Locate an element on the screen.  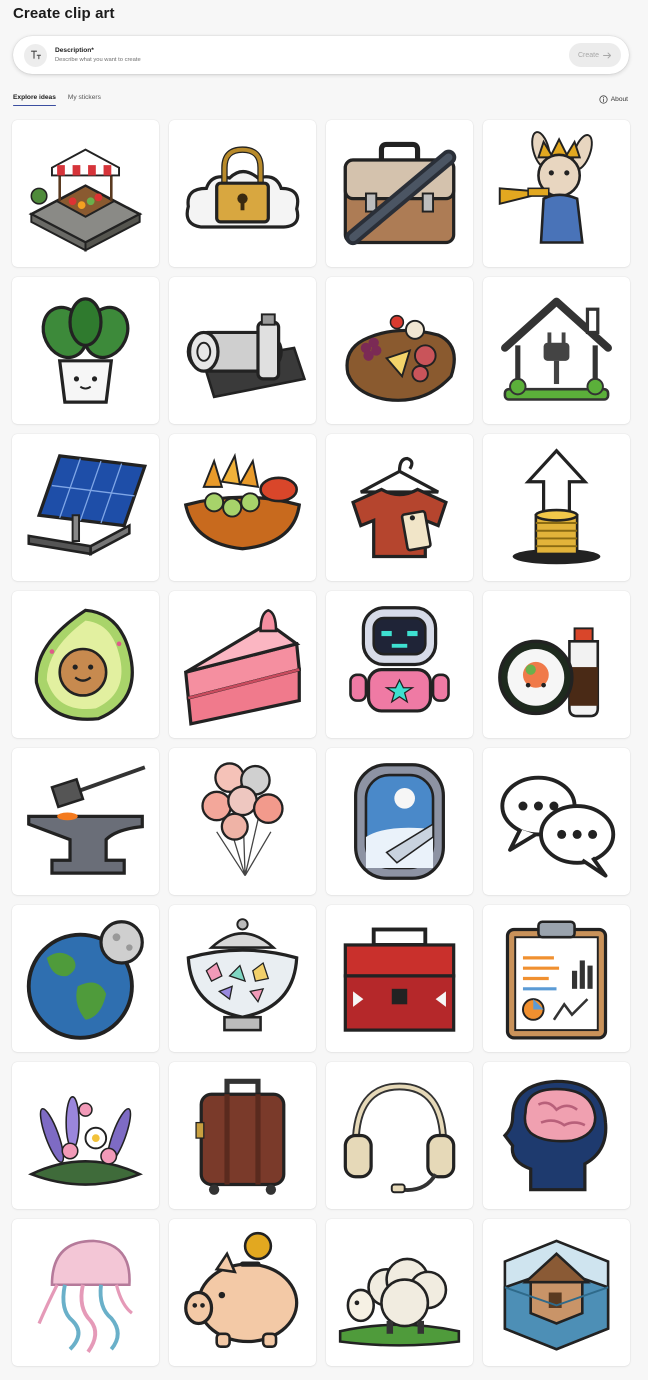
robot-icon is located at coordinates (399, 659).